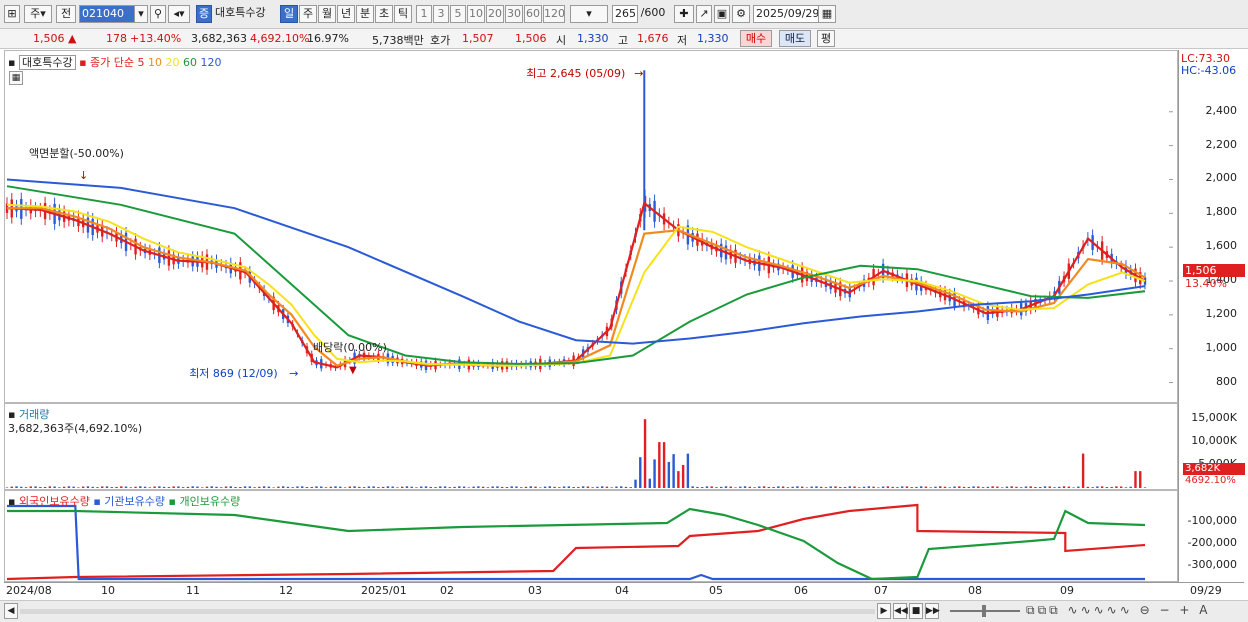  What do you see at coordinates (447, 611) in the screenshot?
I see `scrollbar-track` at bounding box center [447, 611].